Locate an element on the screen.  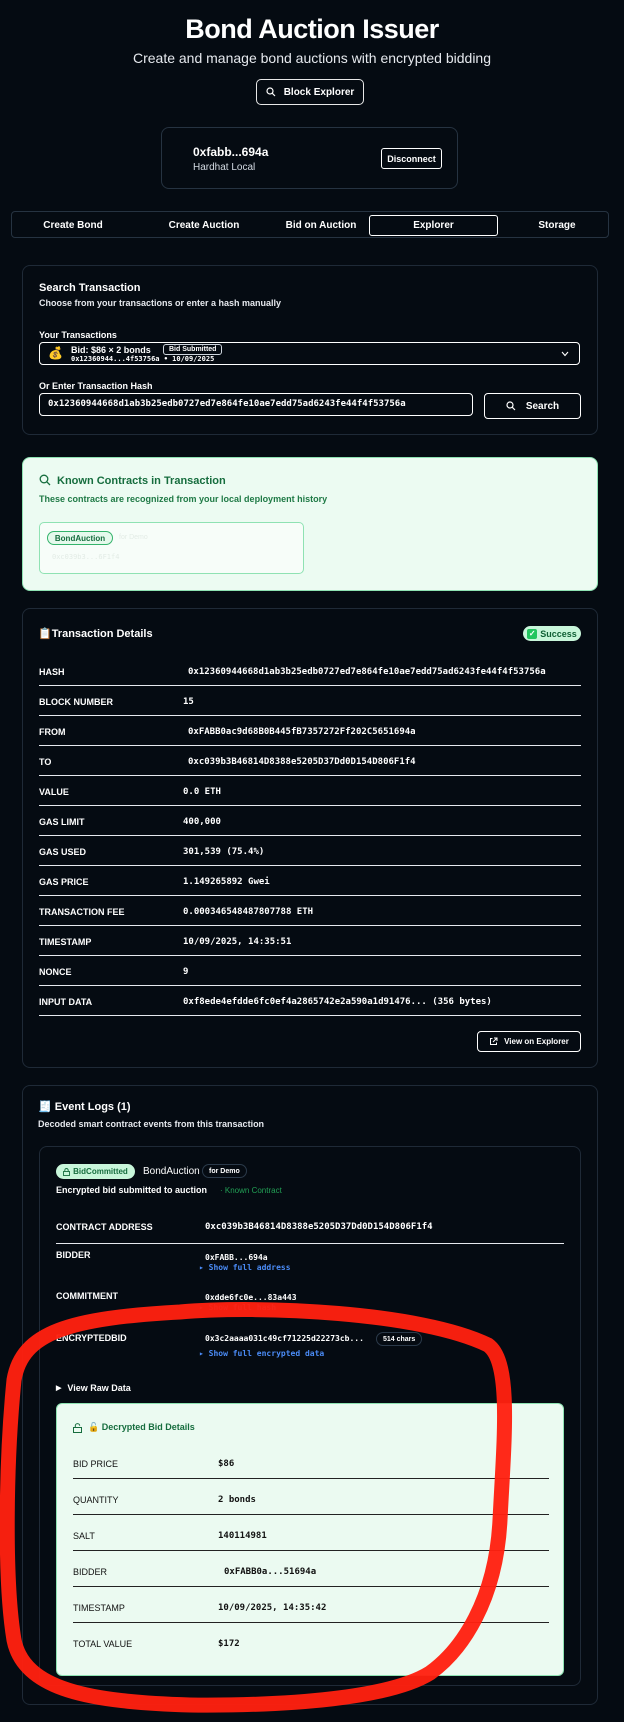
show-full-hash-link: ▸ Show full hash is located at coordinates (237, 1307).